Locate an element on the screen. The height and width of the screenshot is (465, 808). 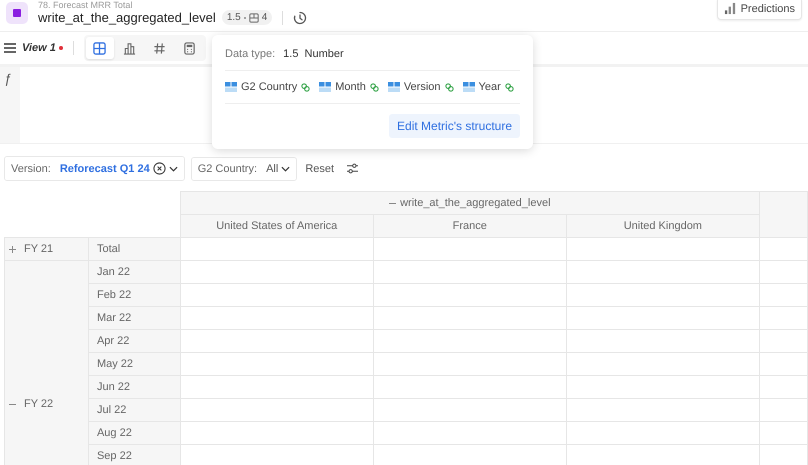
dimension-name: Year is located at coordinates (489, 87).